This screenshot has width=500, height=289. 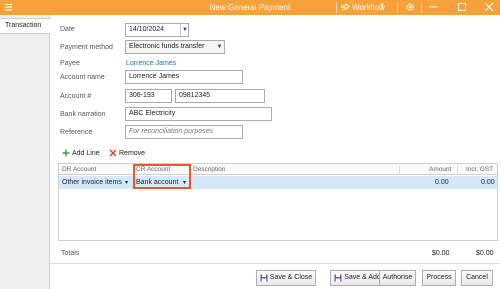 What do you see at coordinates (151, 63) in the screenshot?
I see `payee-link: Lorrence James` at bounding box center [151, 63].